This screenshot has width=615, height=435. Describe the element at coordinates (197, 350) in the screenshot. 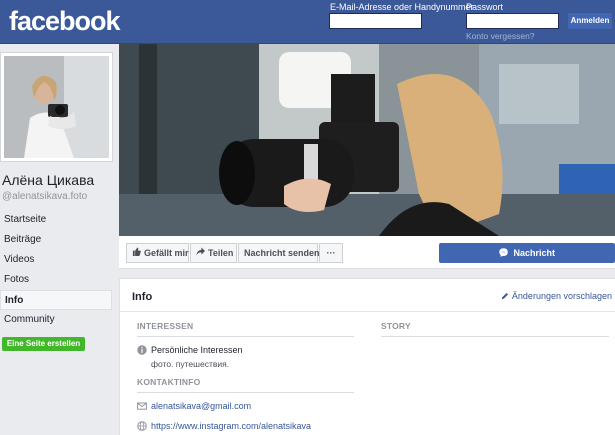

I see `interests-label: Persönliche Interessen` at that location.